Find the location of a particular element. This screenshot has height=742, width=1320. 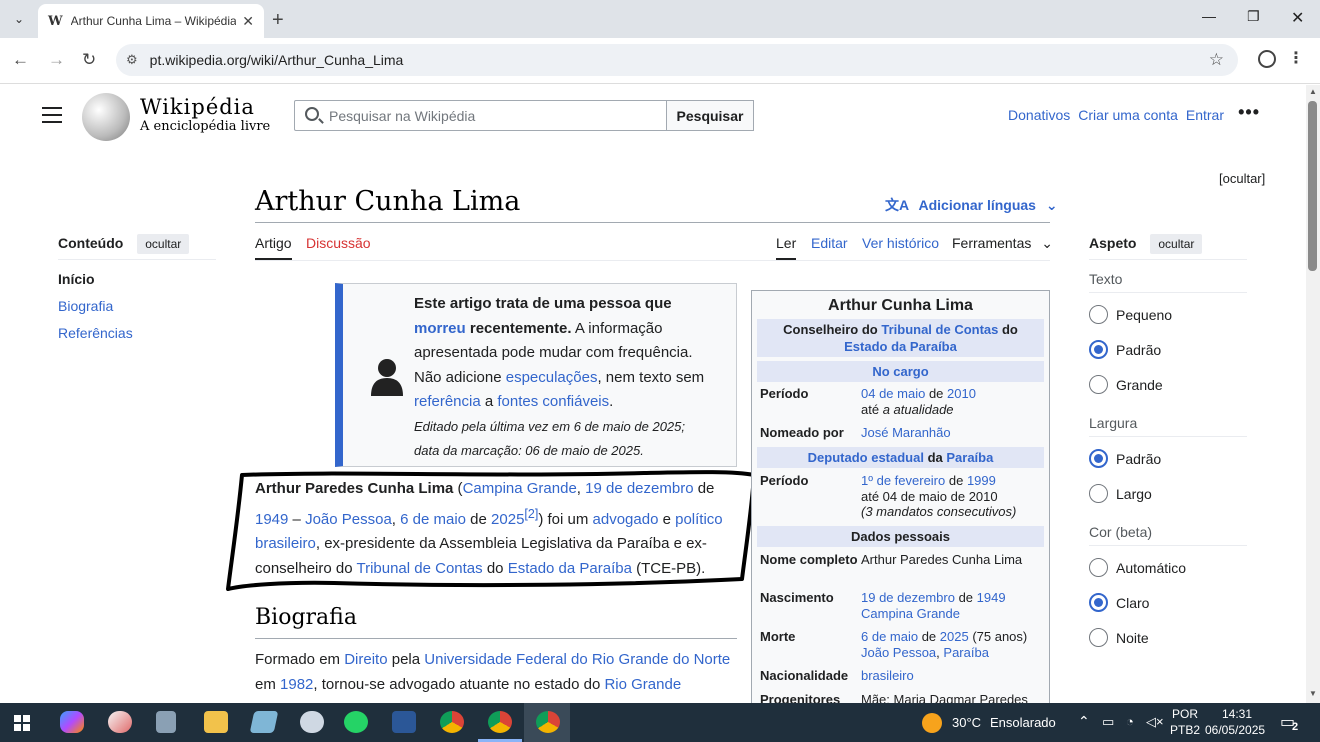

browser-menu-icon: ⋮ is located at coordinates (1296, 58).